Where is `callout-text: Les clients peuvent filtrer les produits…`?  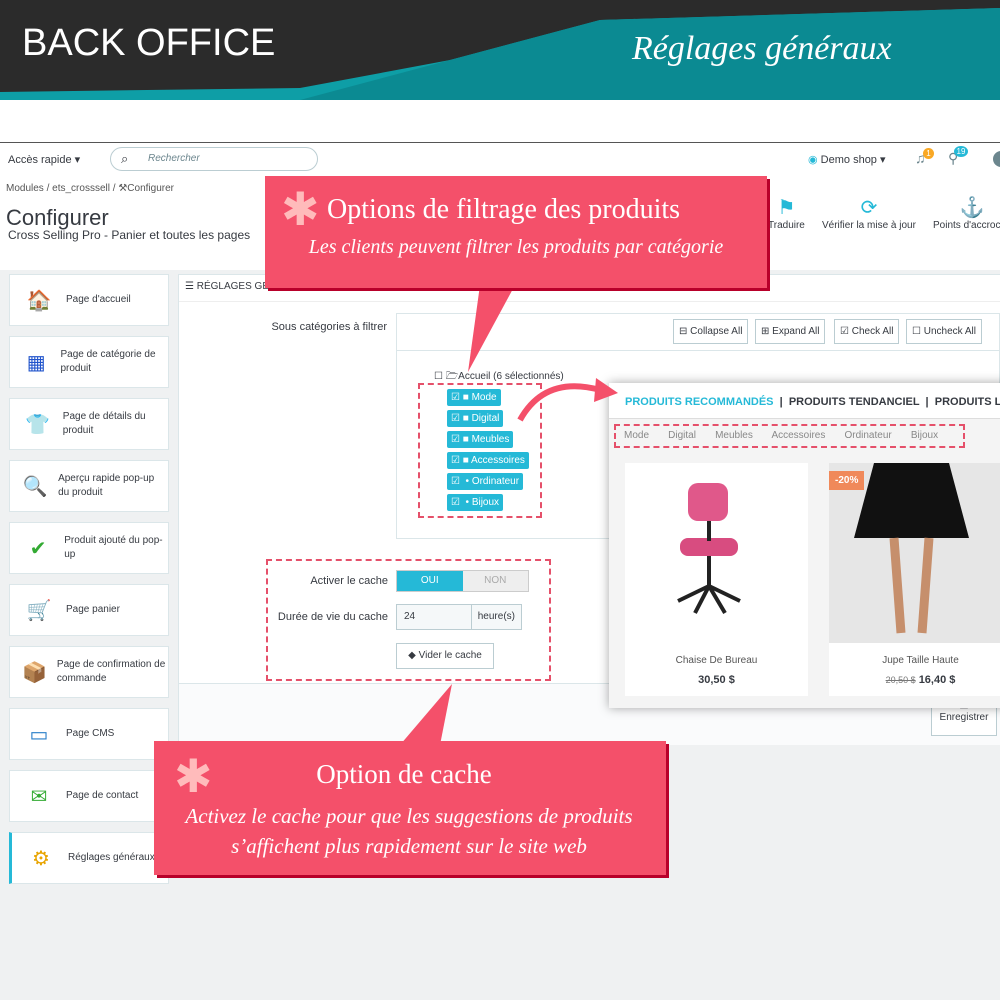 callout-text: Les clients peuvent filtrer les produits… is located at coordinates (516, 247).